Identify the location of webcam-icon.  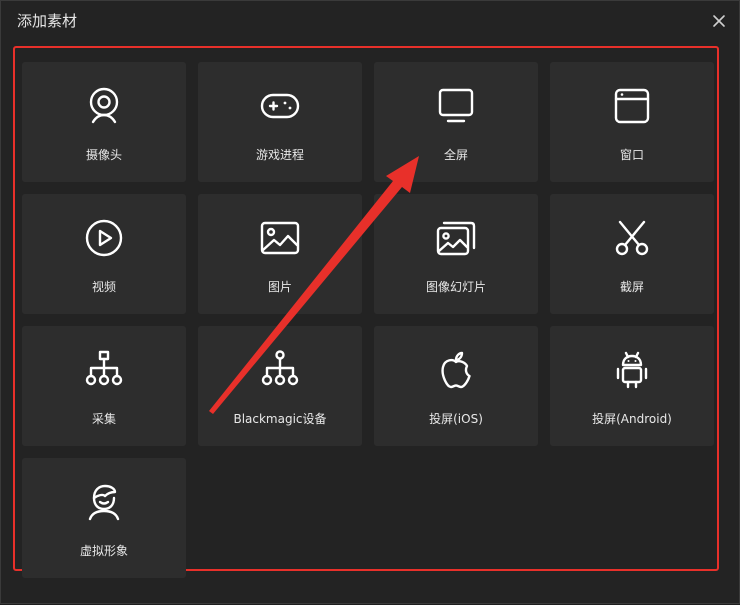
(104, 106).